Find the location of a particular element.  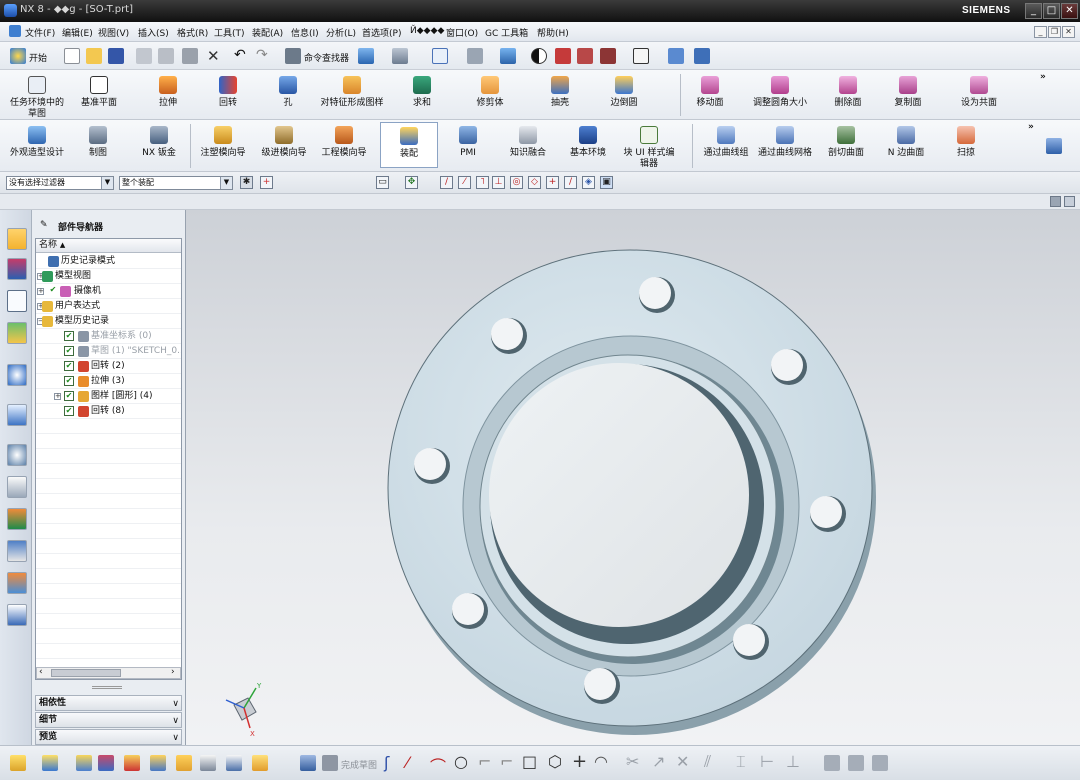

move-face-button: 移动面 is located at coordinates (710, 92).